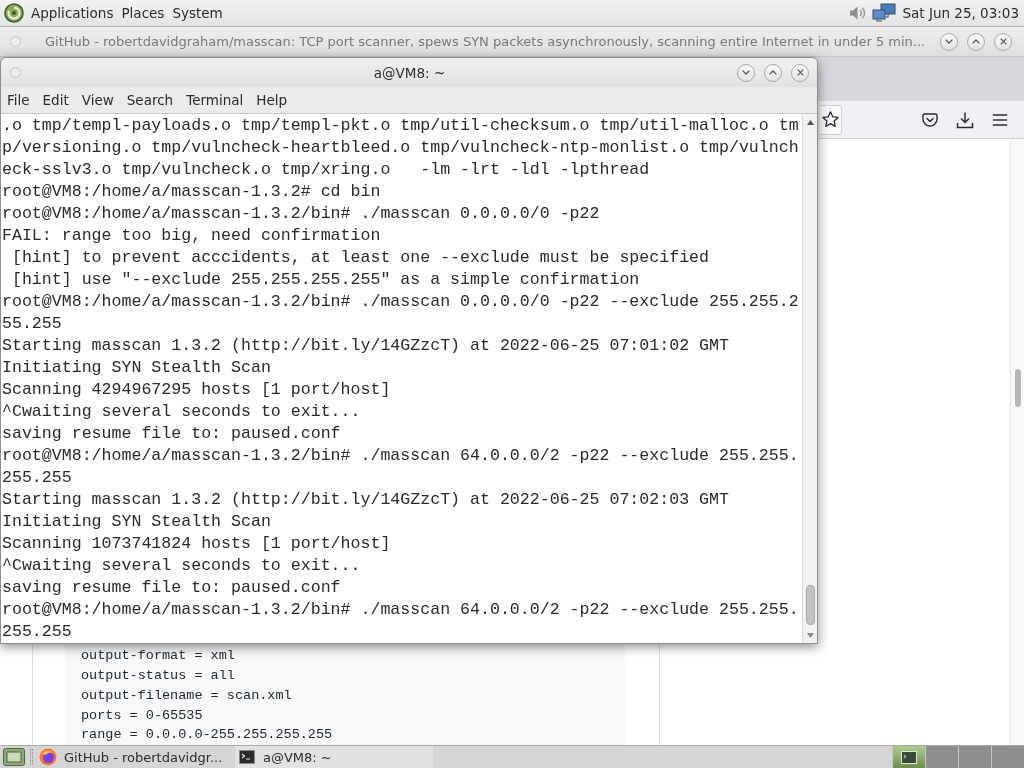 The image size is (1024, 768). I want to click on network-icon, so click(883, 13).